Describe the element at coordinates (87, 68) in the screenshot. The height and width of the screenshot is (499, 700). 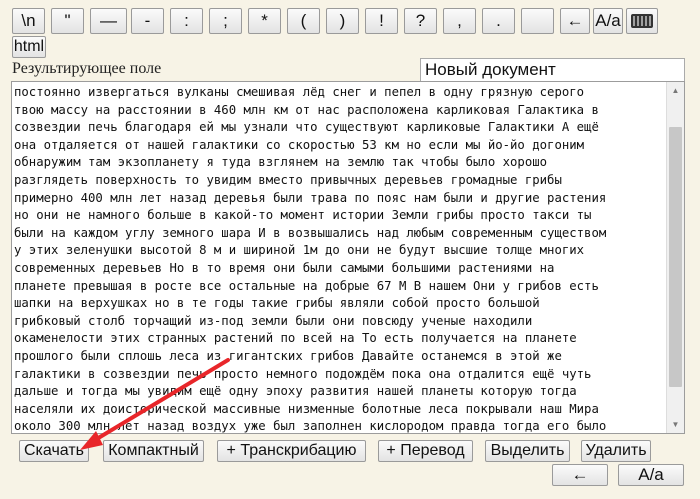
I see `result-field-label: Результирующее поле` at that location.